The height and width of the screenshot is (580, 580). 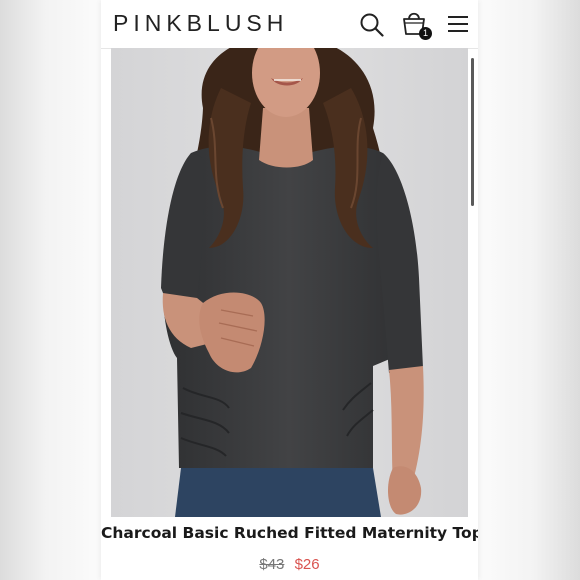 I want to click on search-icon, so click(x=372, y=27).